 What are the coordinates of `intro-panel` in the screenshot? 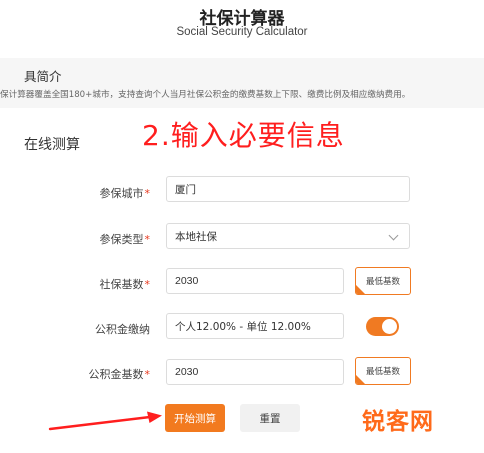 It's located at (242, 83).